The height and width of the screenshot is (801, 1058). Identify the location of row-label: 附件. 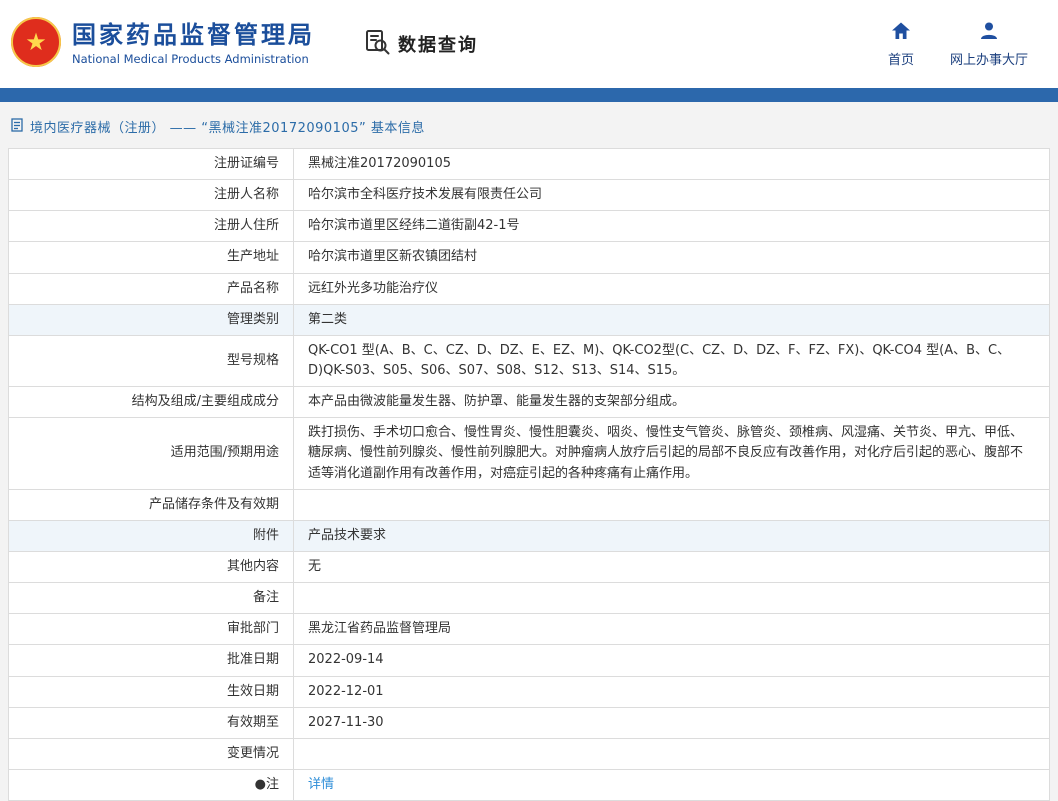
(151, 535).